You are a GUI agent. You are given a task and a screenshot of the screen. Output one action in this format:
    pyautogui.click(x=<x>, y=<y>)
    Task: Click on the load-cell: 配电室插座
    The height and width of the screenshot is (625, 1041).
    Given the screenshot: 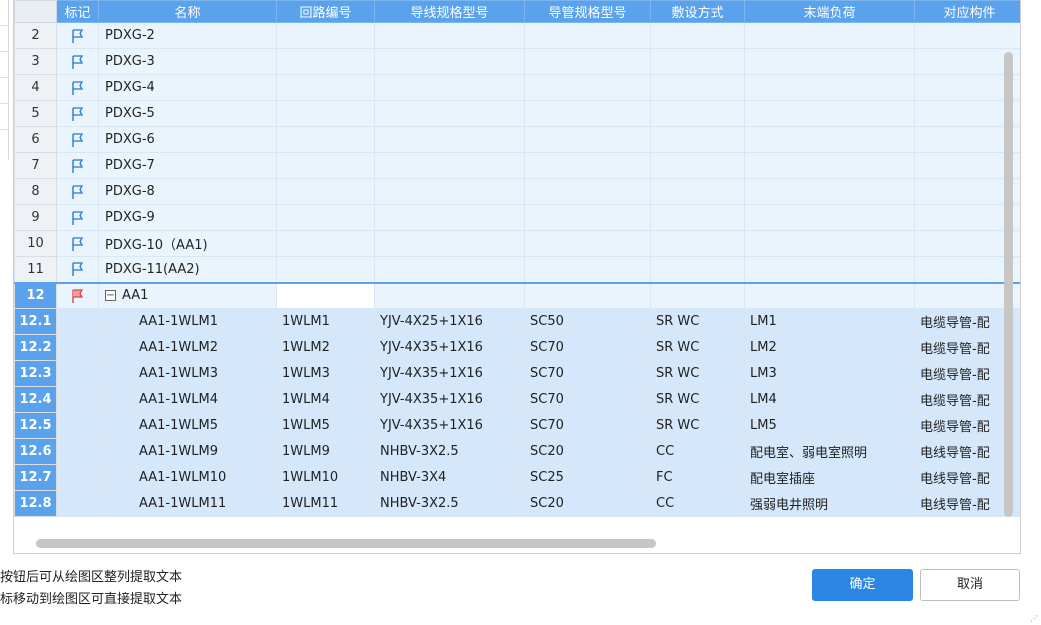 What is the action you would take?
    pyautogui.click(x=829, y=477)
    